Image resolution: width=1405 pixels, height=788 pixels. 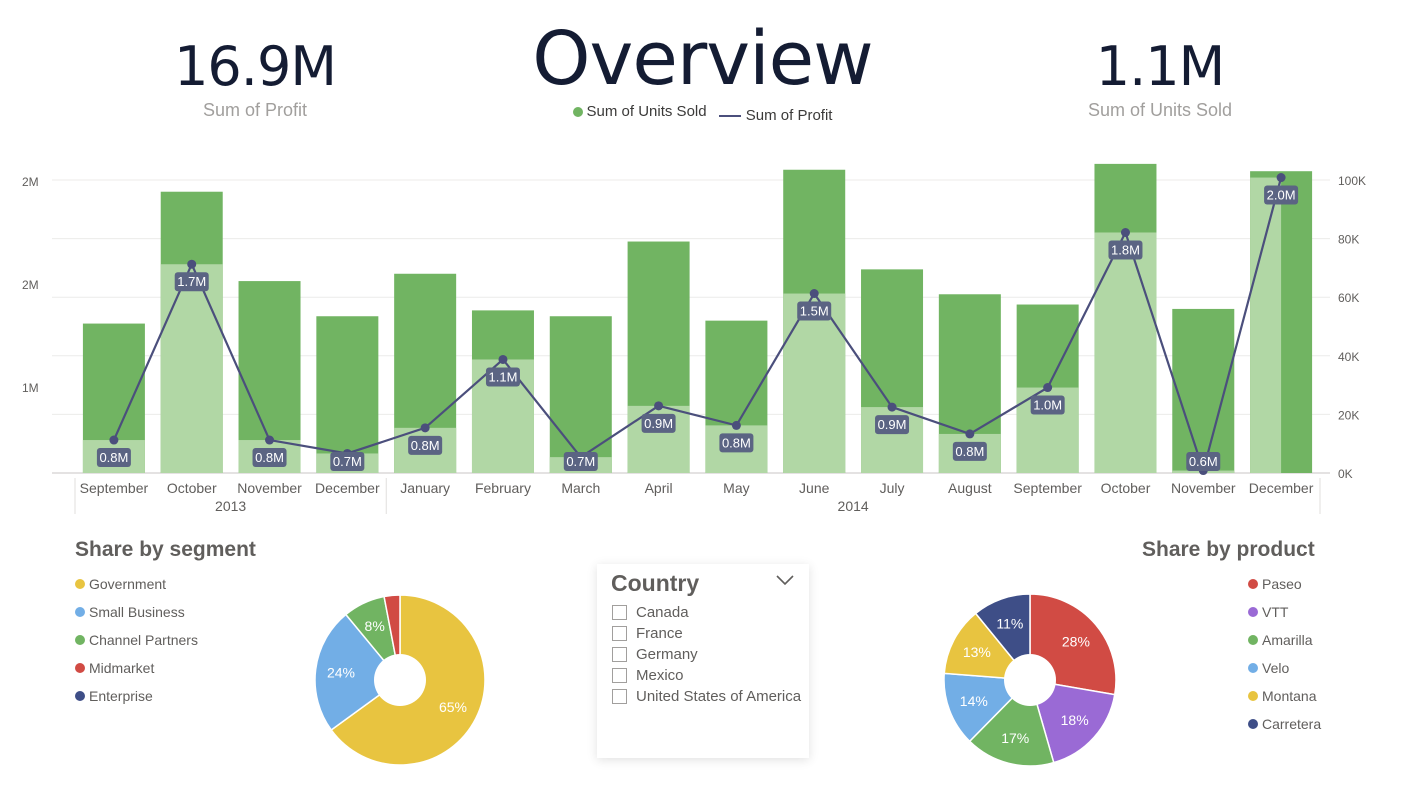 I want to click on x-tick-label: March, so click(x=580, y=488).